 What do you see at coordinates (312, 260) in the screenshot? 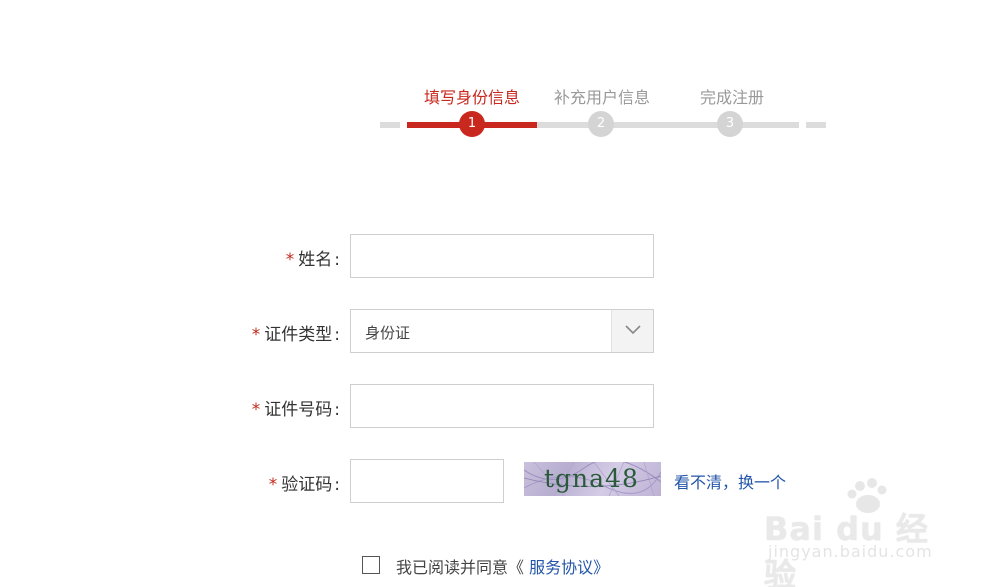
I see `name-label: * 姓名:` at bounding box center [312, 260].